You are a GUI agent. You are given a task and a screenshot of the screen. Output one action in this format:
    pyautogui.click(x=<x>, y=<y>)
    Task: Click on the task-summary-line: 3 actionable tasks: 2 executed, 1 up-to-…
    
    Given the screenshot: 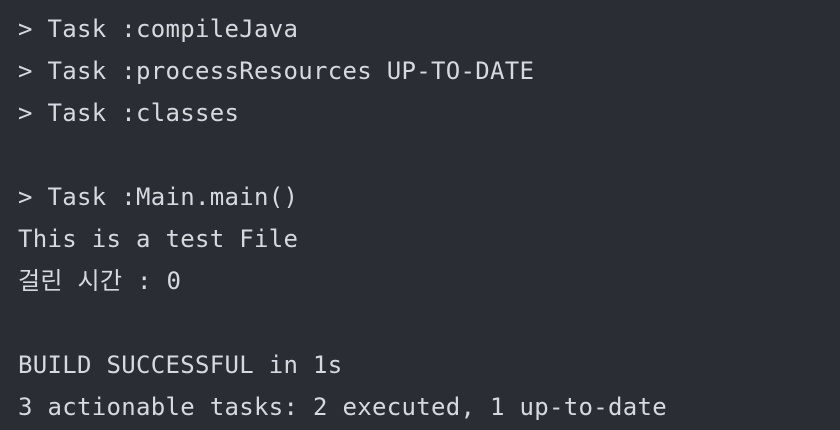 What is the action you would take?
    pyautogui.click(x=342, y=407)
    